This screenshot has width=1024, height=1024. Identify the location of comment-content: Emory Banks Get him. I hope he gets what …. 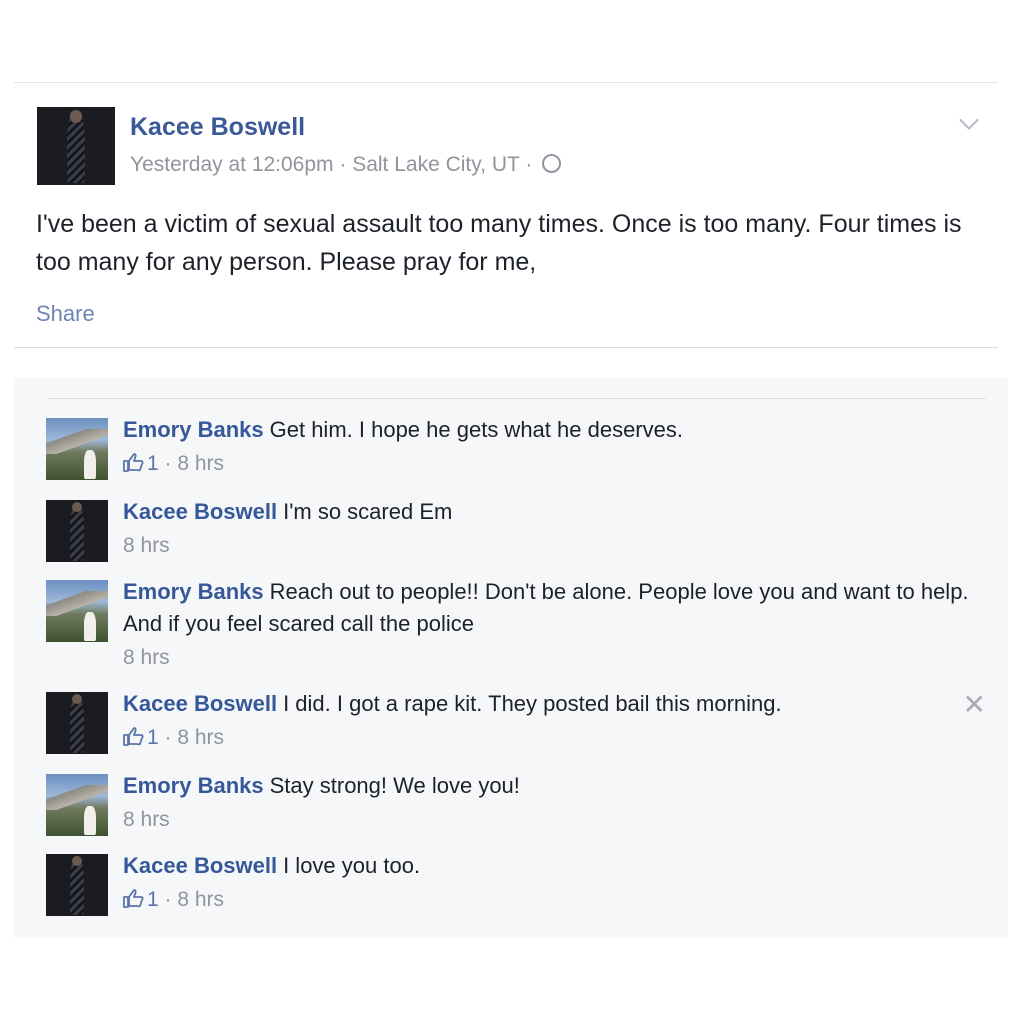
(553, 430).